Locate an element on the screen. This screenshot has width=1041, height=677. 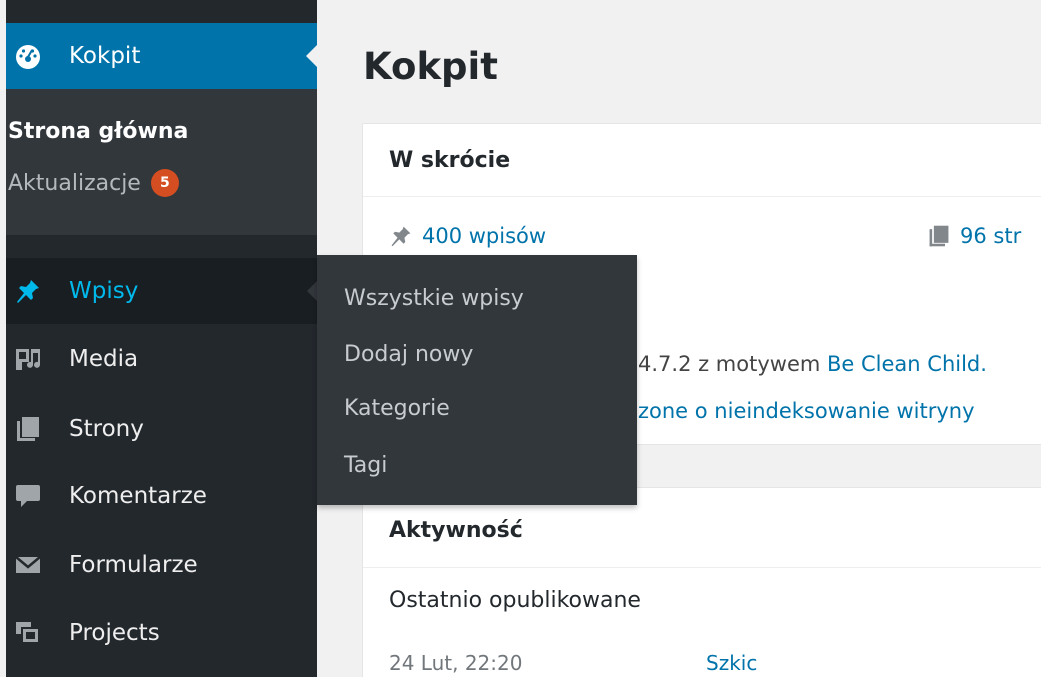
theme-link: Be Clean Child. is located at coordinates (907, 364).